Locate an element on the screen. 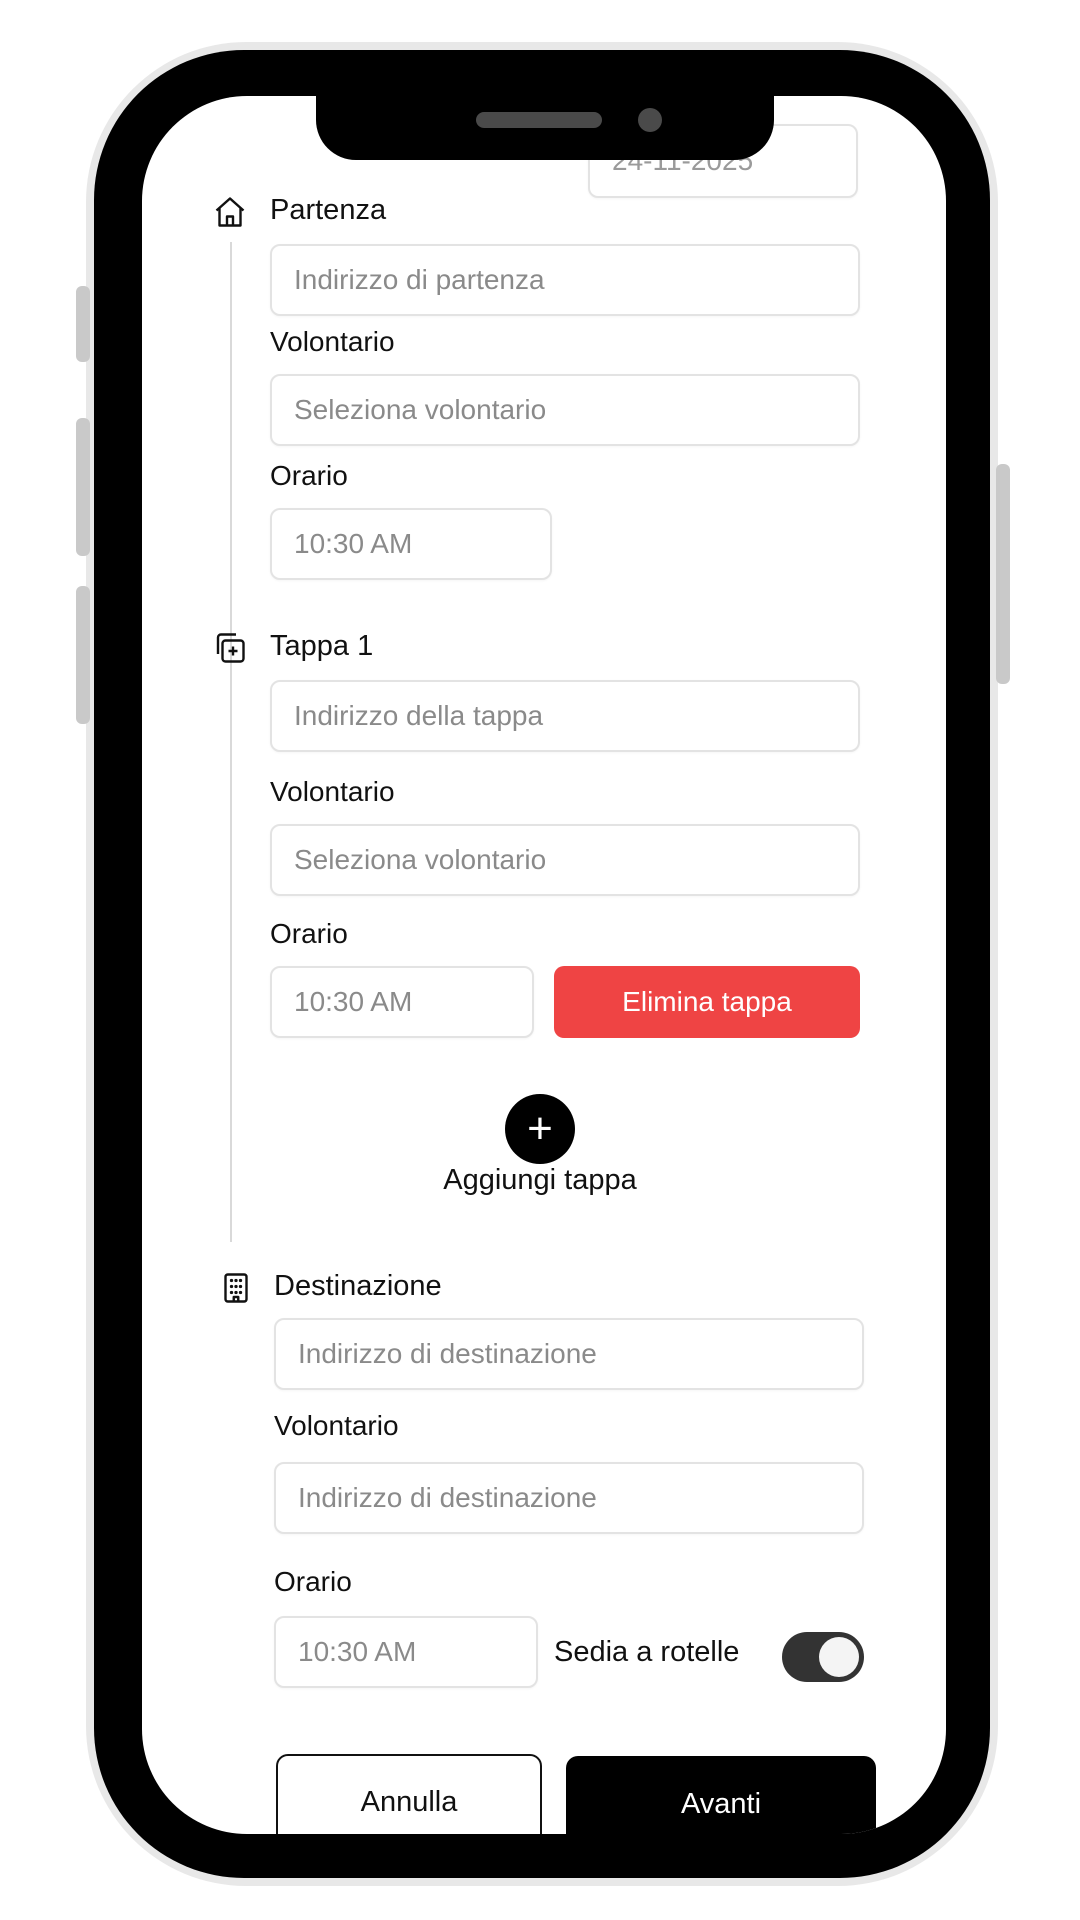 This screenshot has height=1920, width=1080. destinazione-time-placeholder: 10:30 AM is located at coordinates (357, 1651).